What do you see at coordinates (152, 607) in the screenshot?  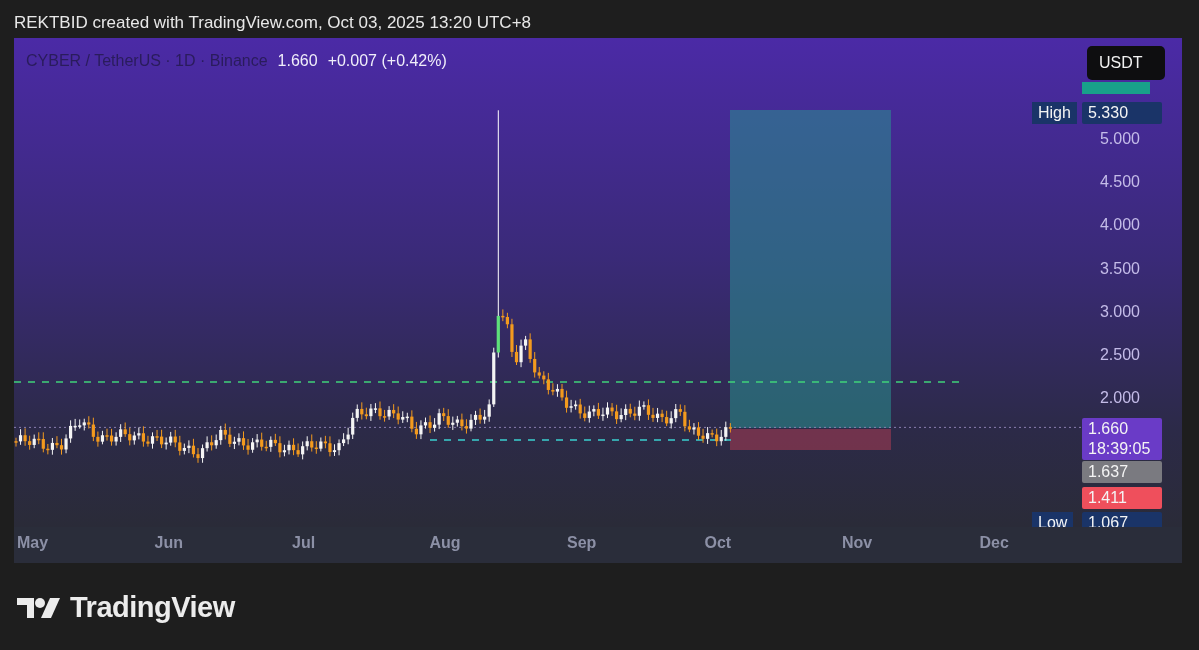 I see `brand-name: TradingView` at bounding box center [152, 607].